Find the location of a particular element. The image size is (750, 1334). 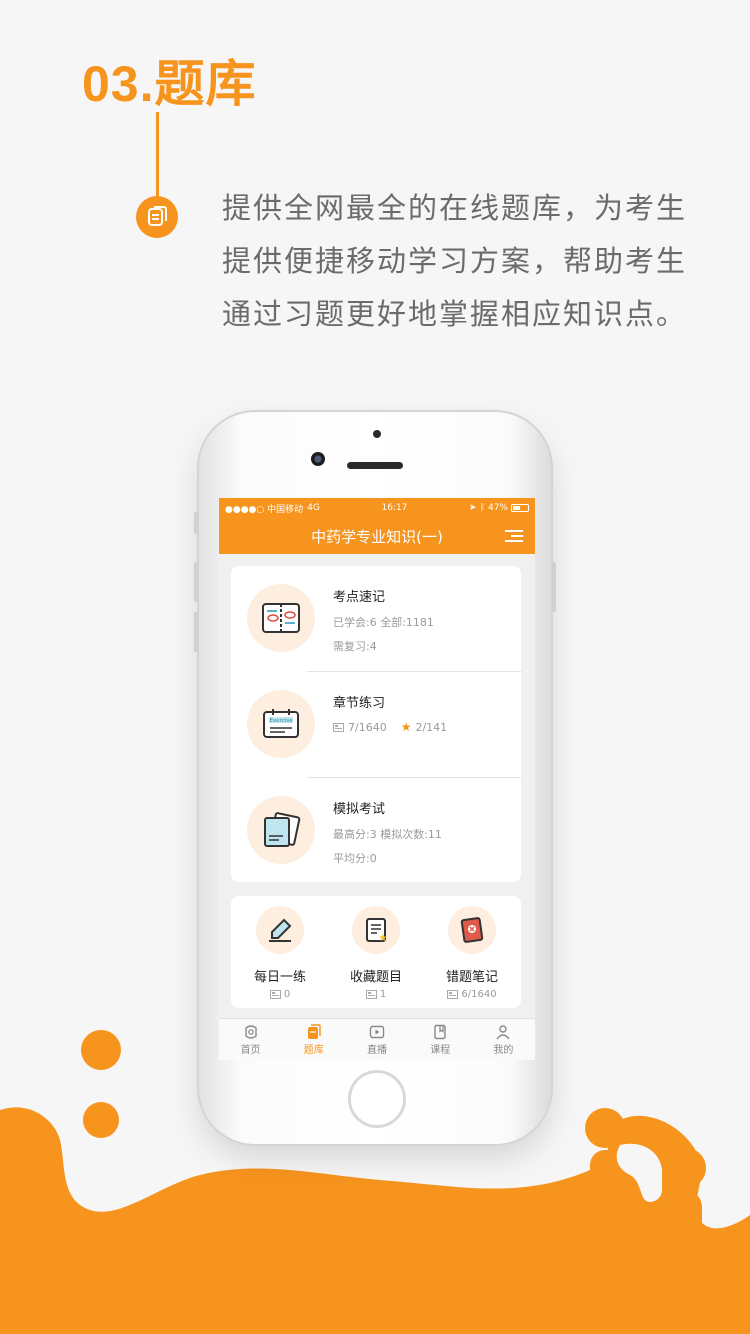

module-kaodian: 考点速记 已学会:6 全部:1181 需复习:4 is located at coordinates (376, 619).